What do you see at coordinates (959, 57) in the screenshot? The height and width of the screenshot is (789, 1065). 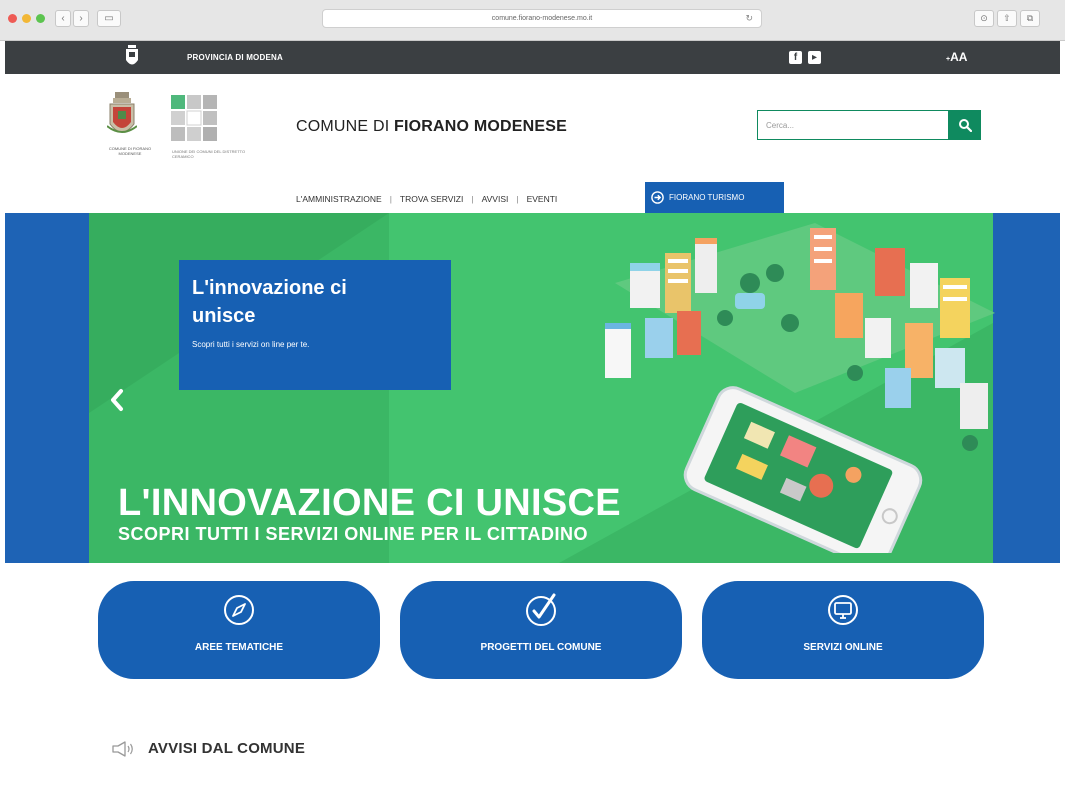 I see `font-size-label: AA` at bounding box center [959, 57].